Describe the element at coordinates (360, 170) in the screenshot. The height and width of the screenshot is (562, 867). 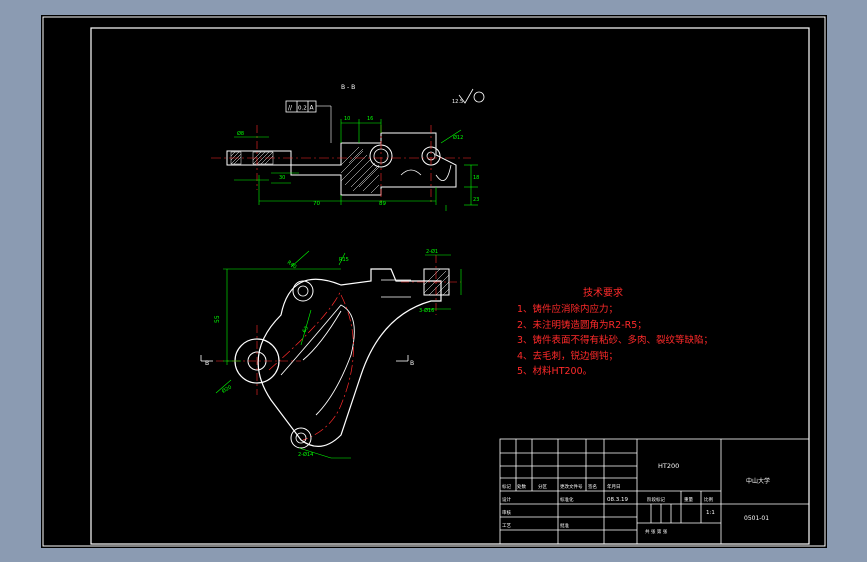
I see `hatch-center` at that location.